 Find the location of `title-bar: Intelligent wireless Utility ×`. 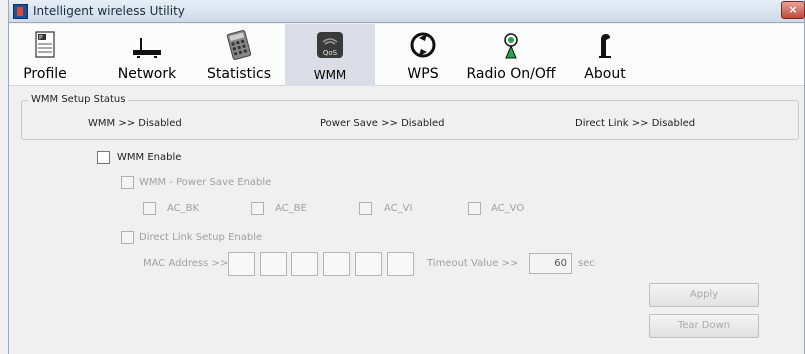

title-bar: Intelligent wireless Utility × is located at coordinates (407, 11).